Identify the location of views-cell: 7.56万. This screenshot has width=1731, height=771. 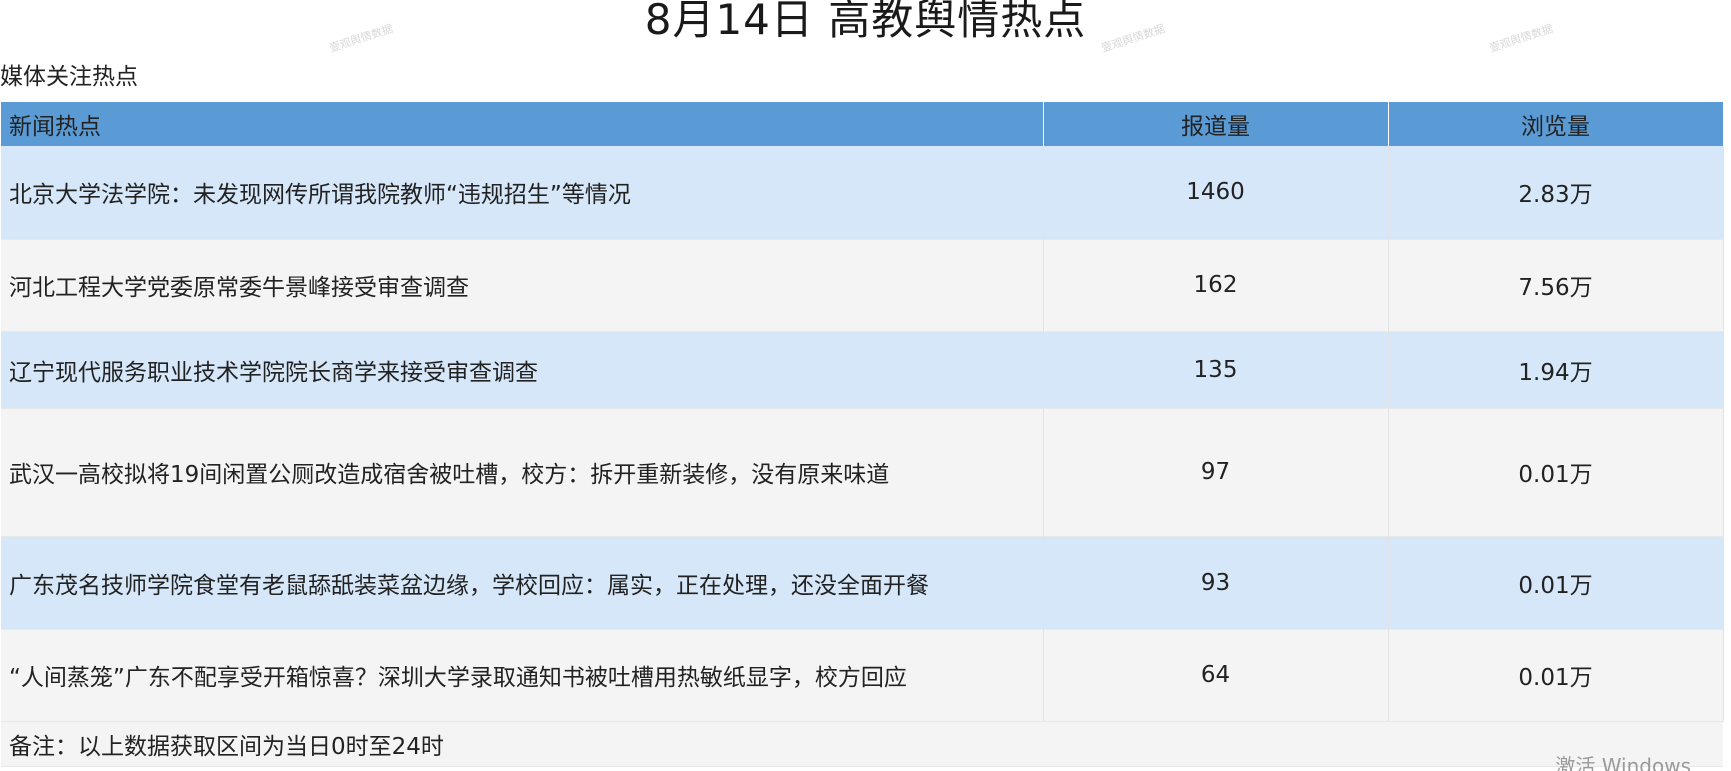
(1556, 285).